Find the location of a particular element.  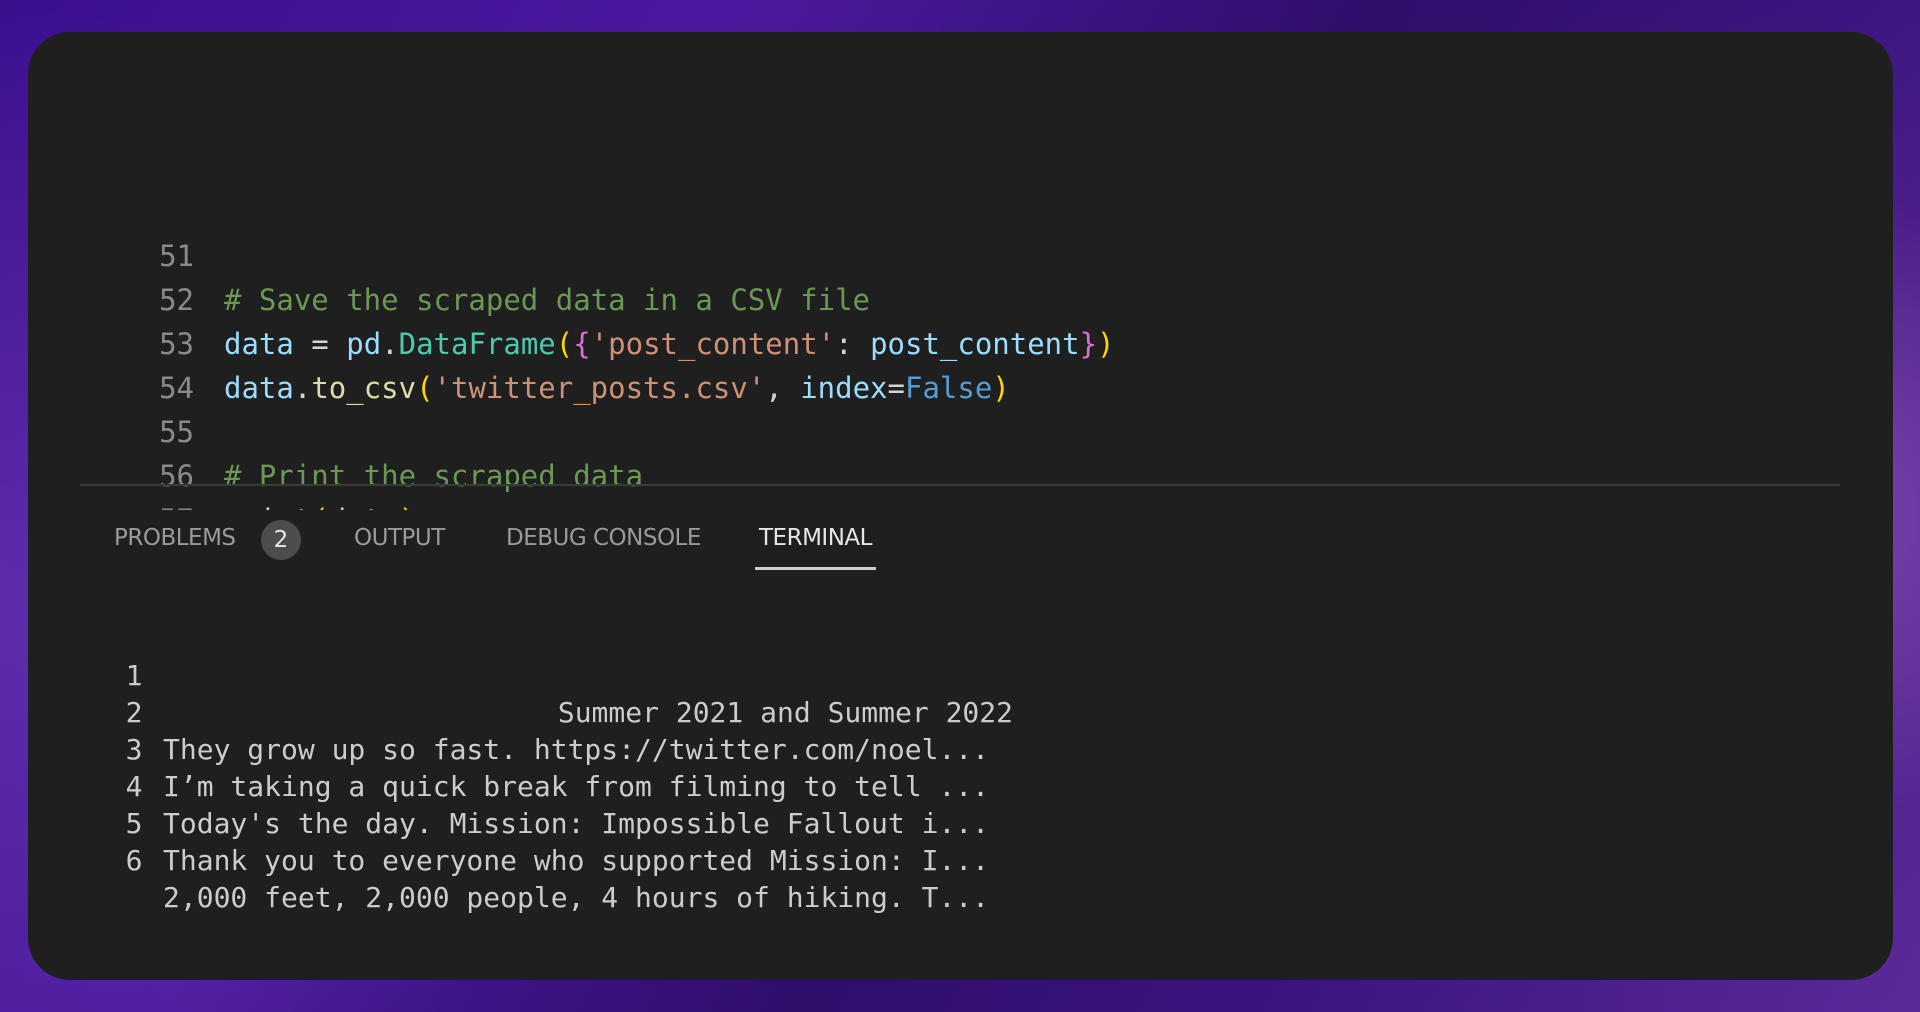

code-content: print(data) is located at coordinates (320, 504).